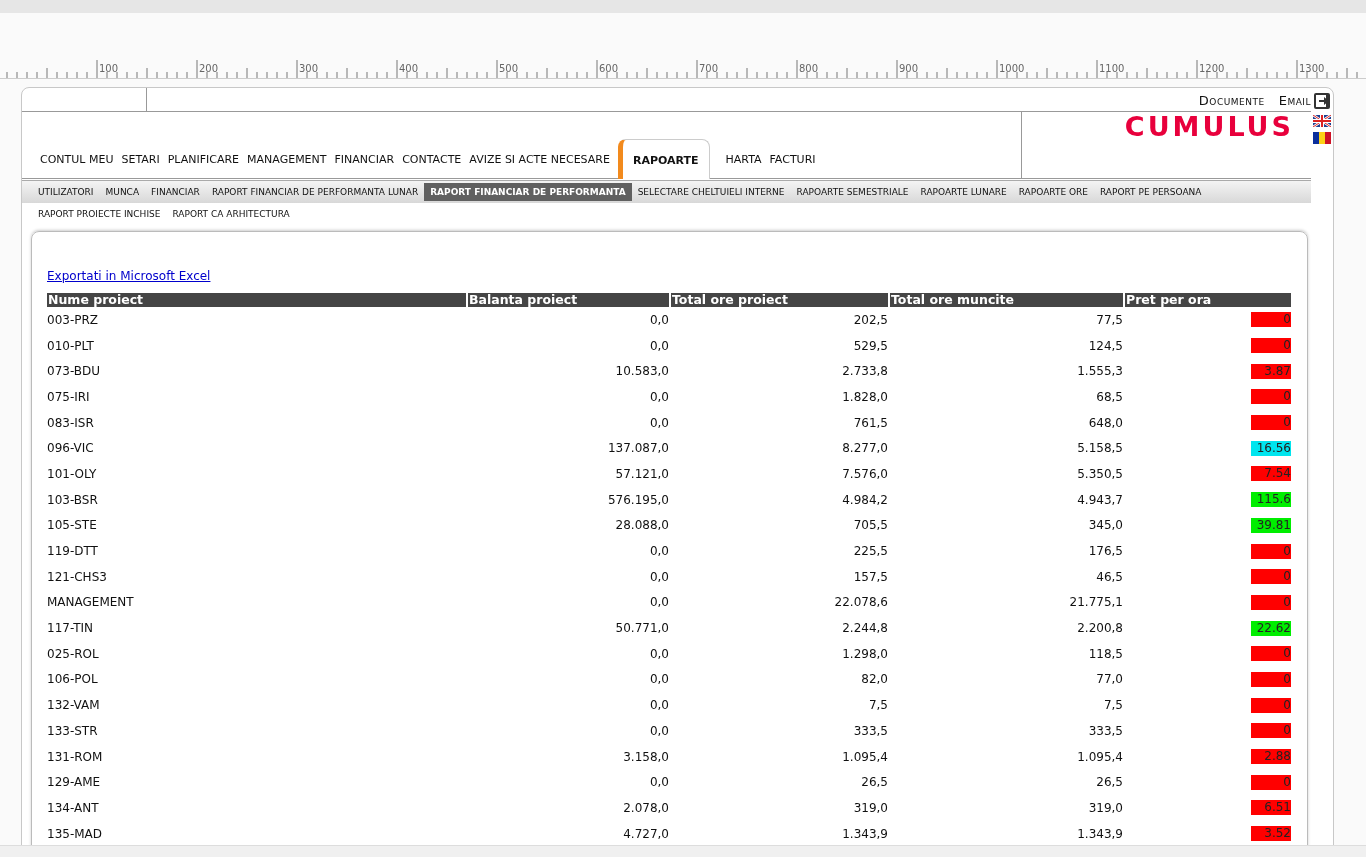 The image size is (1366, 857). What do you see at coordinates (638, 448) in the screenshot?
I see `table-cell: 137.087,0` at bounding box center [638, 448].